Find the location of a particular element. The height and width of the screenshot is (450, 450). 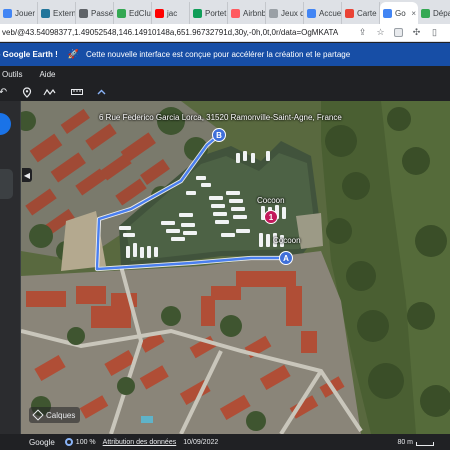

google-logo: Google is located at coordinates (42, 442).